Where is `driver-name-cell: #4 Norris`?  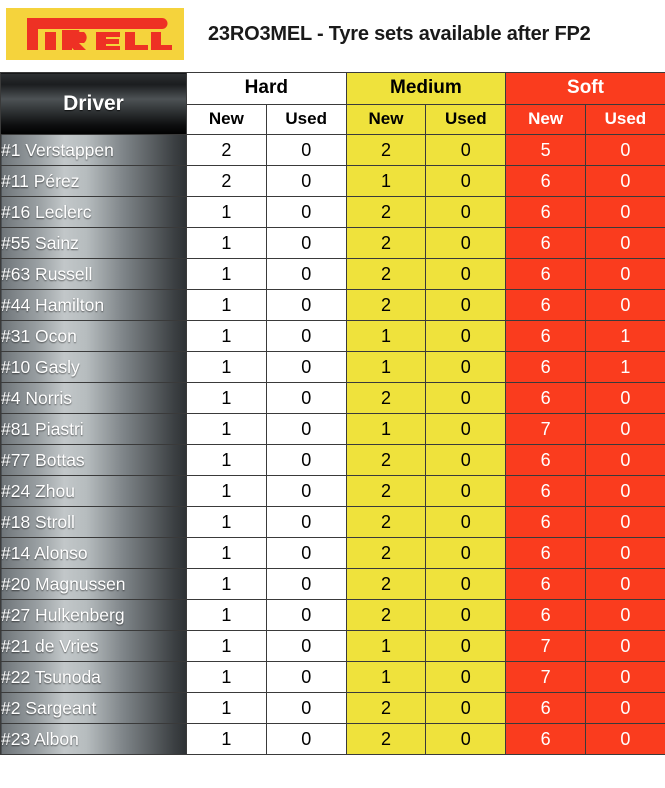
driver-name-cell: #4 Norris is located at coordinates (93, 398).